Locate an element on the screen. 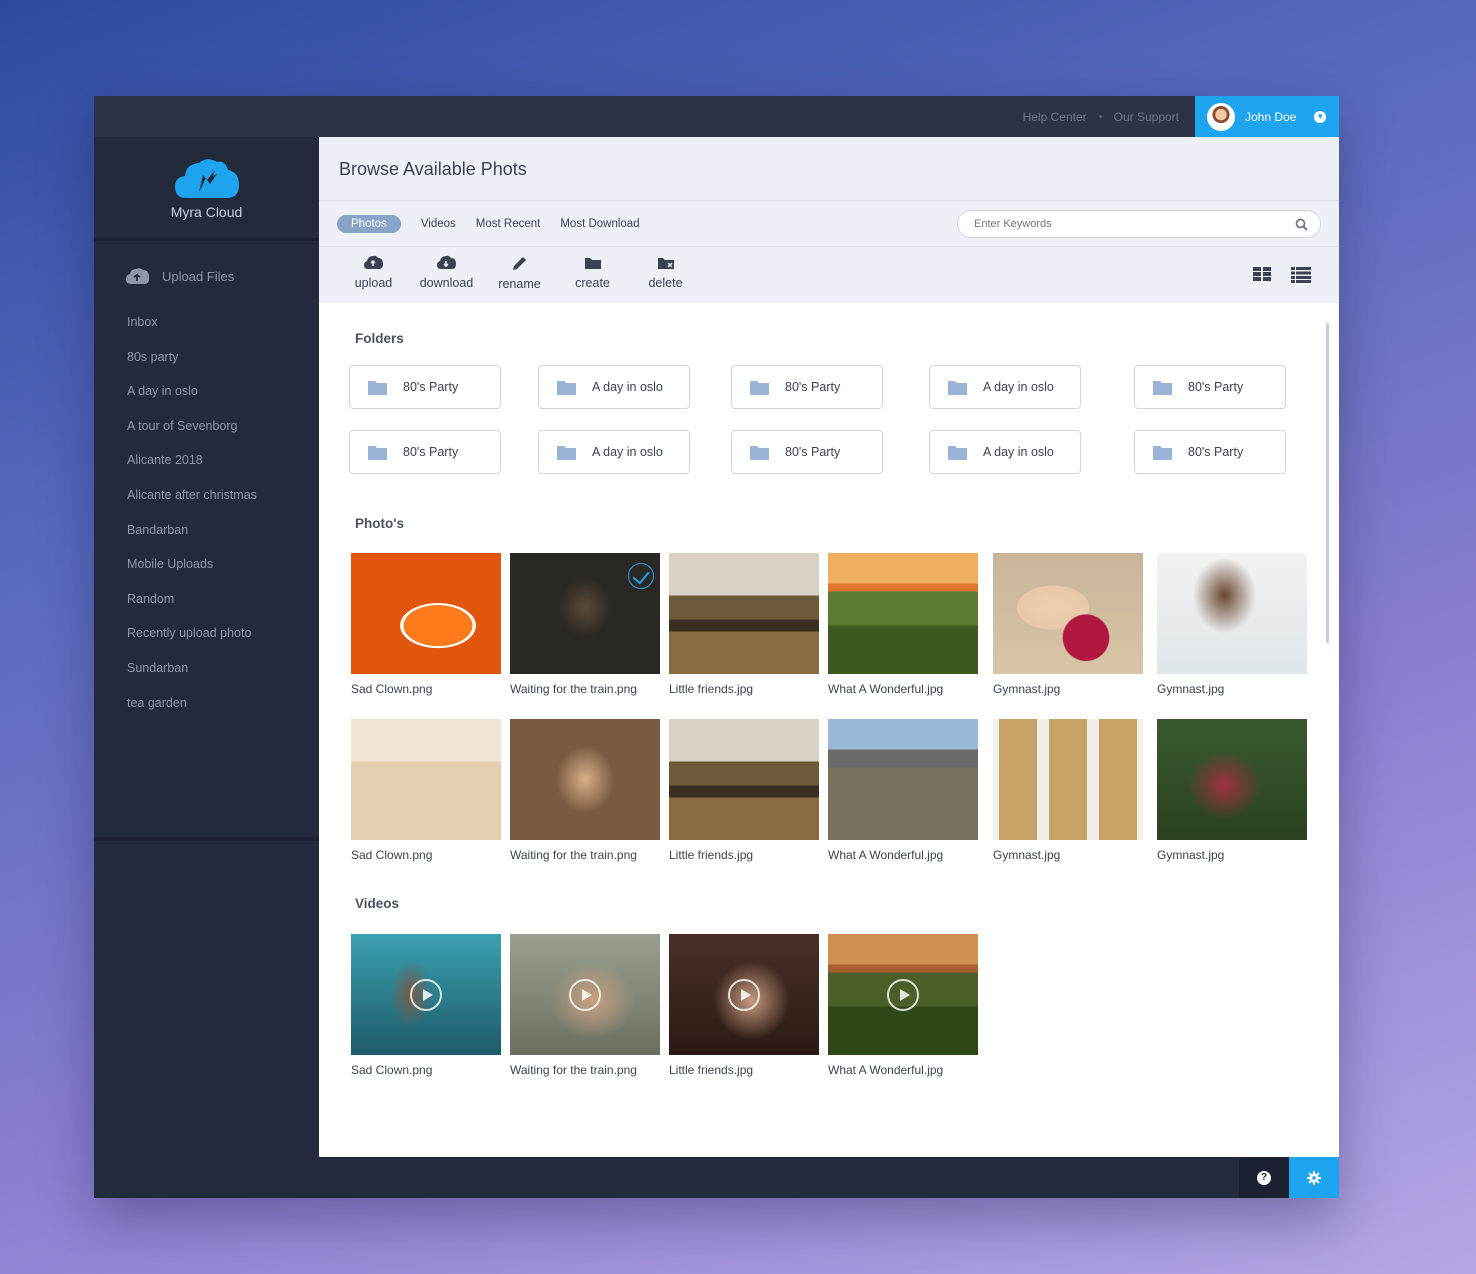  search-input is located at coordinates (1124, 224).